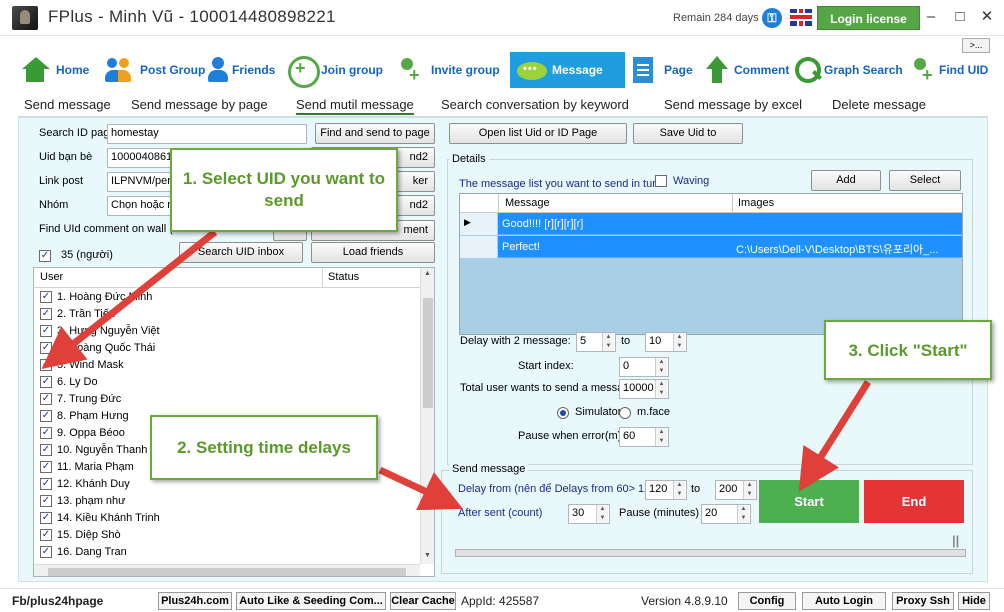 The height and width of the screenshot is (612, 1004). I want to click on tab-send-message-by-page: Send message by page, so click(199, 104).